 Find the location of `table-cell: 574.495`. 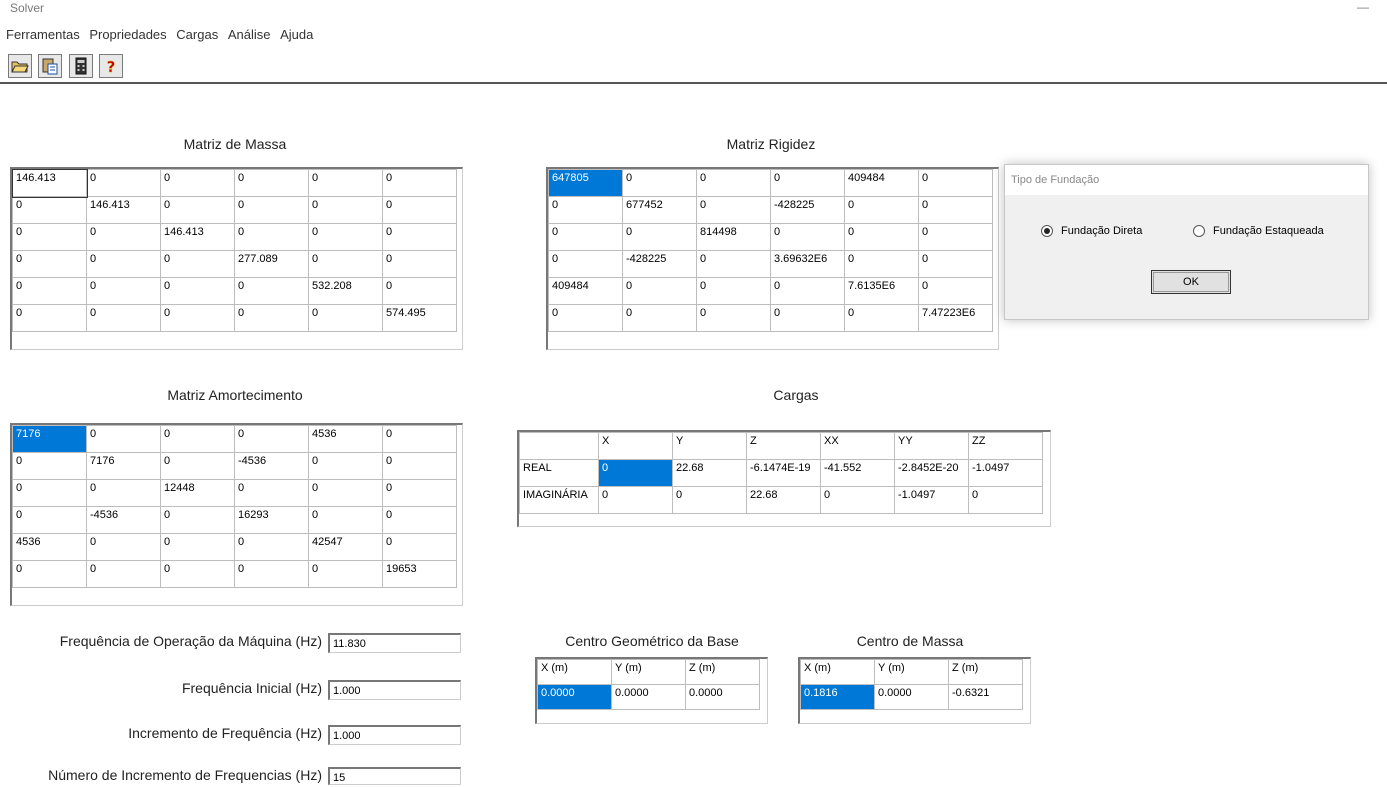

table-cell: 574.495 is located at coordinates (419, 318).